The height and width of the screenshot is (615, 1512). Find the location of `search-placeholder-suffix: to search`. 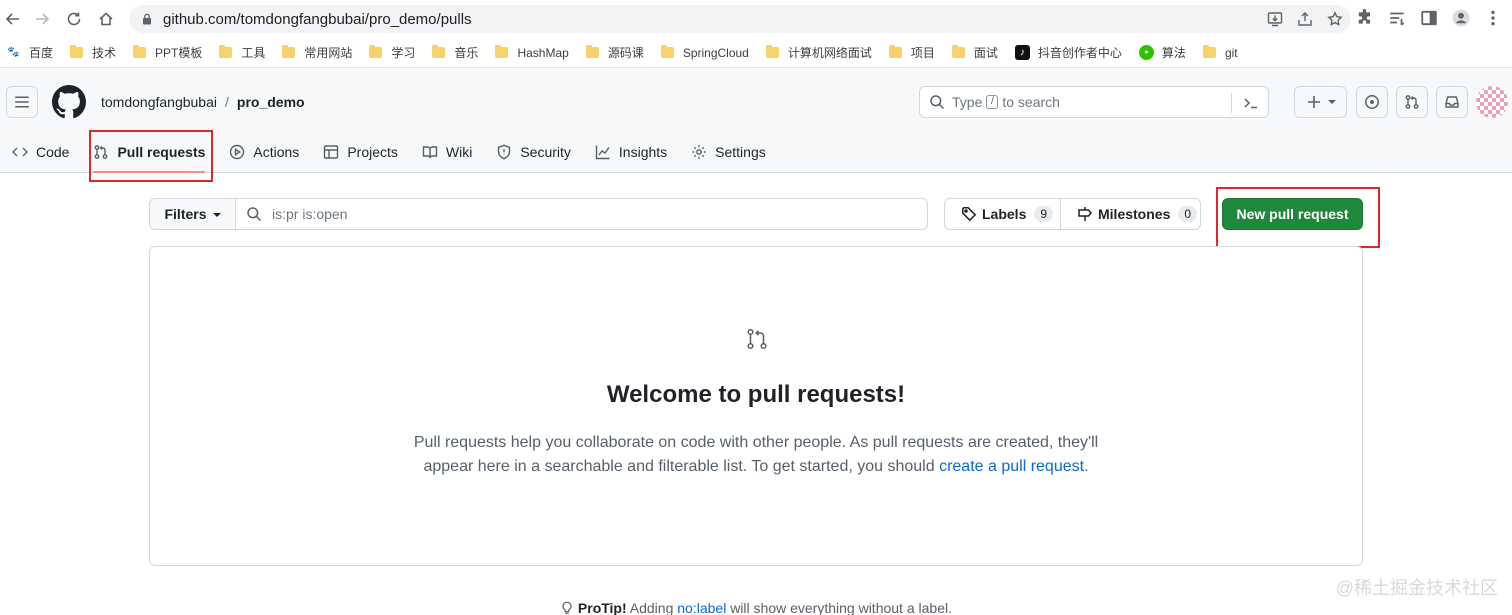

search-placeholder-suffix: to search is located at coordinates (1031, 102).